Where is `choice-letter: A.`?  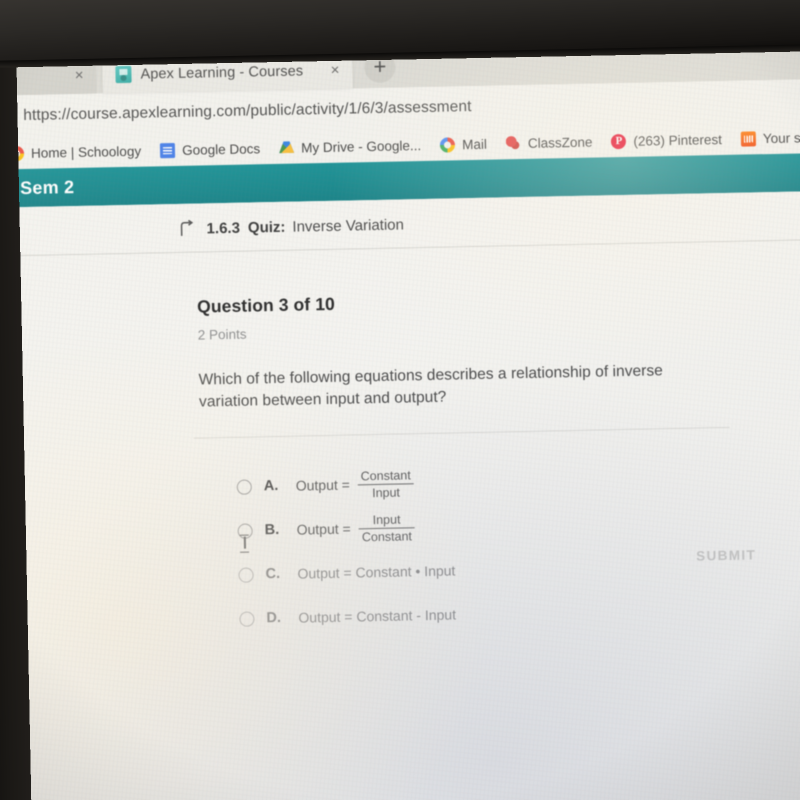
choice-letter: A. is located at coordinates (271, 486).